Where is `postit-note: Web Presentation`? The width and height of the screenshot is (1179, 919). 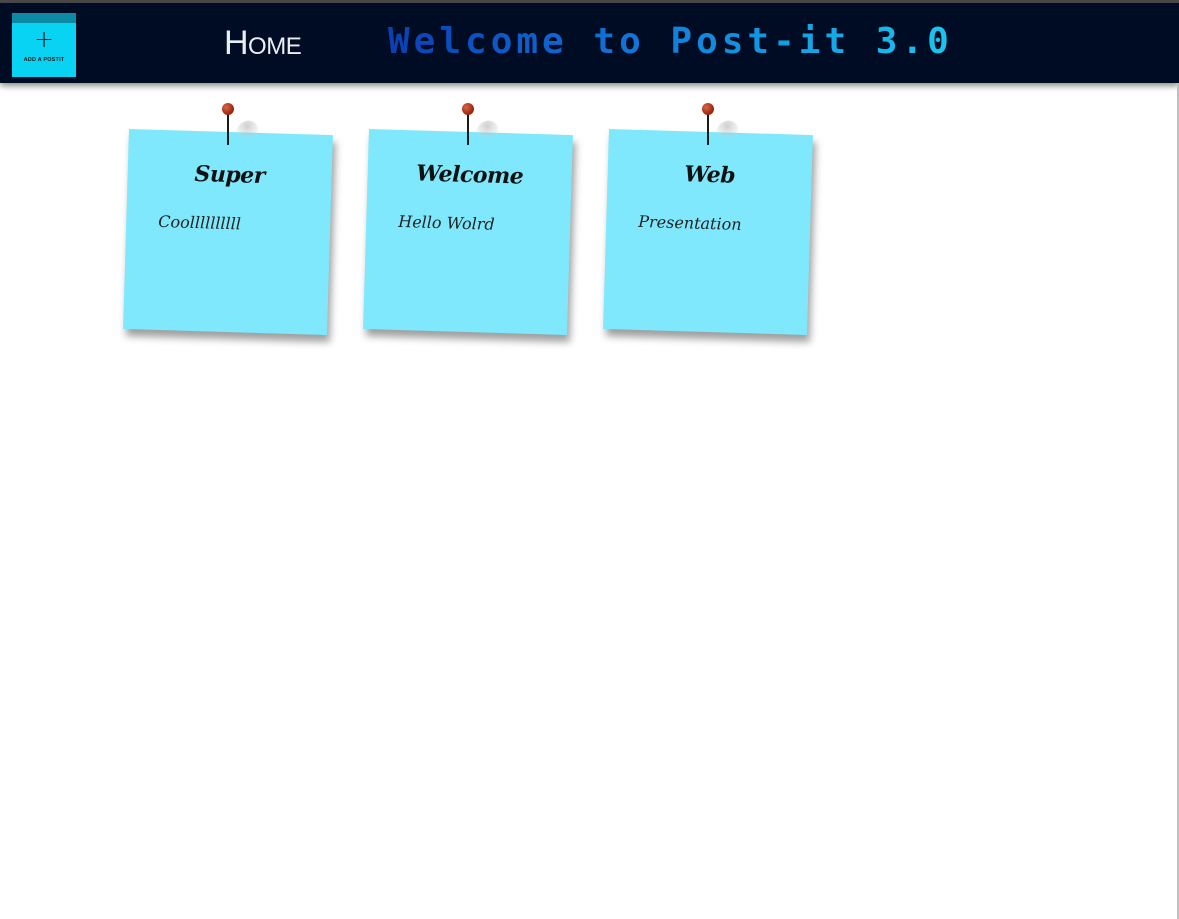
postit-note: Web Presentation is located at coordinates (708, 232).